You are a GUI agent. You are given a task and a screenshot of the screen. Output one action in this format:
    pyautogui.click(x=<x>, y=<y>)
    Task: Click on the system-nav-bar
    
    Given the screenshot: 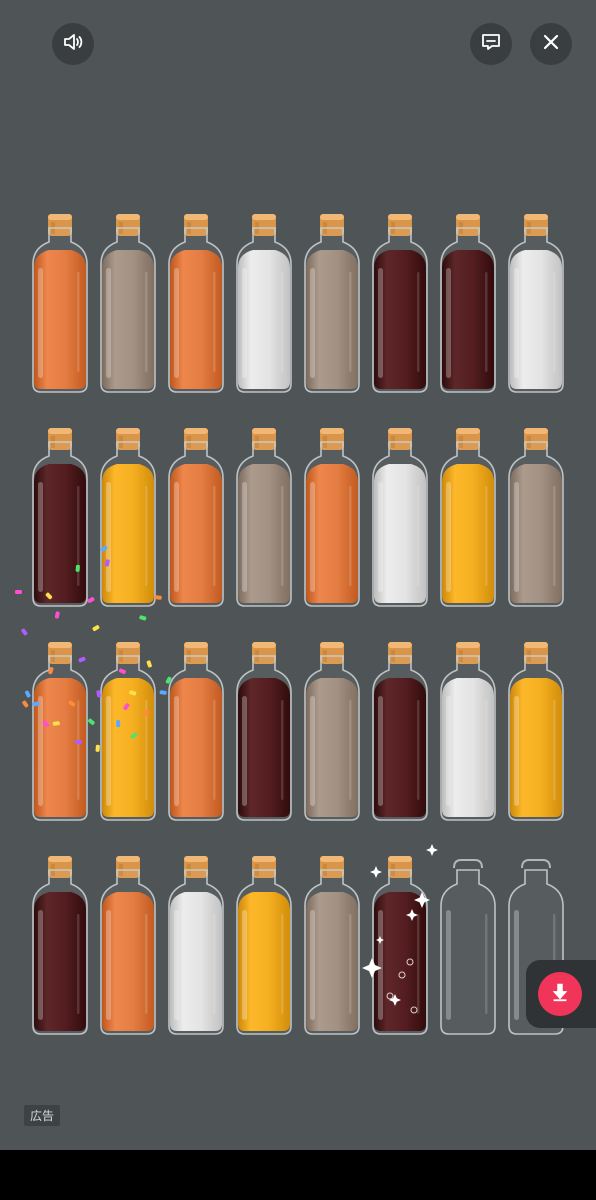 What is the action you would take?
    pyautogui.click(x=298, y=1175)
    